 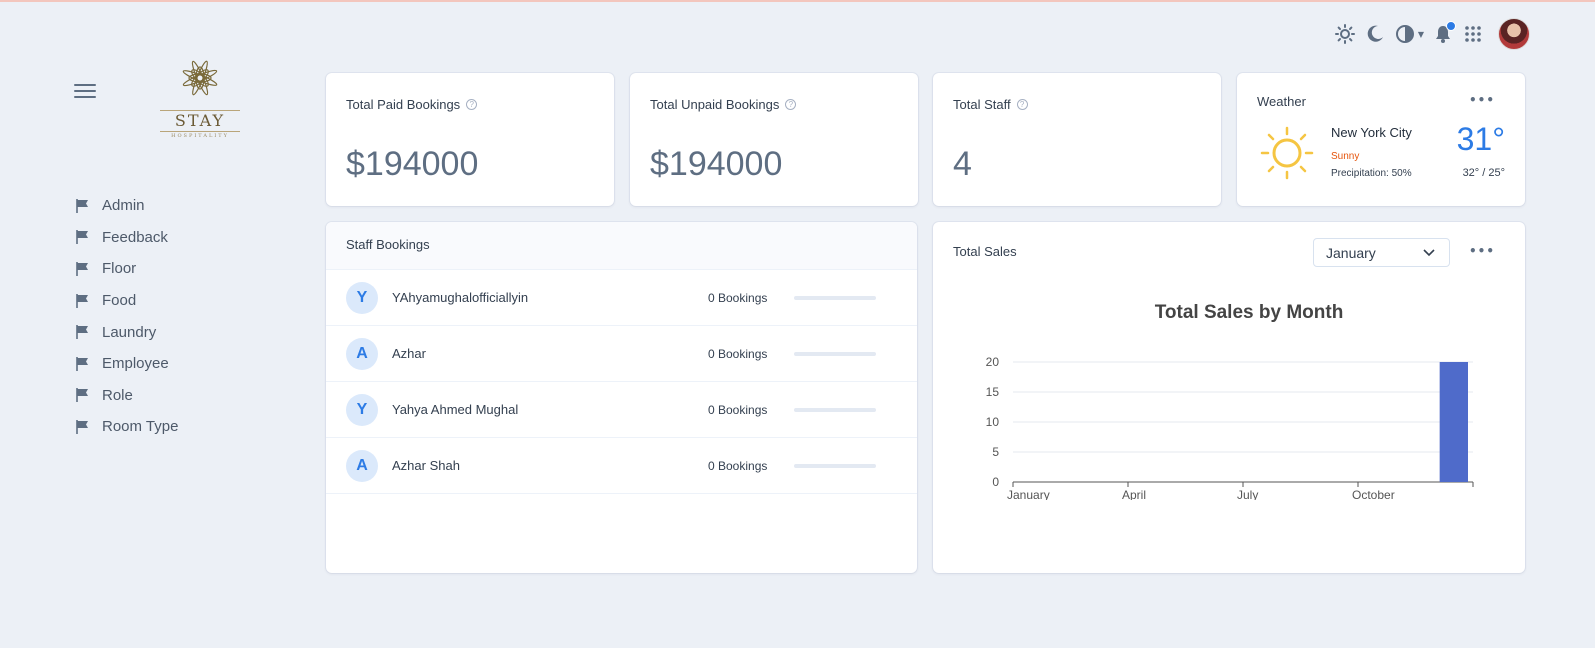 I want to click on staff-booking-row: Y YAhyamughalofficiallyin 0 Bookings, so click(x=621, y=298).